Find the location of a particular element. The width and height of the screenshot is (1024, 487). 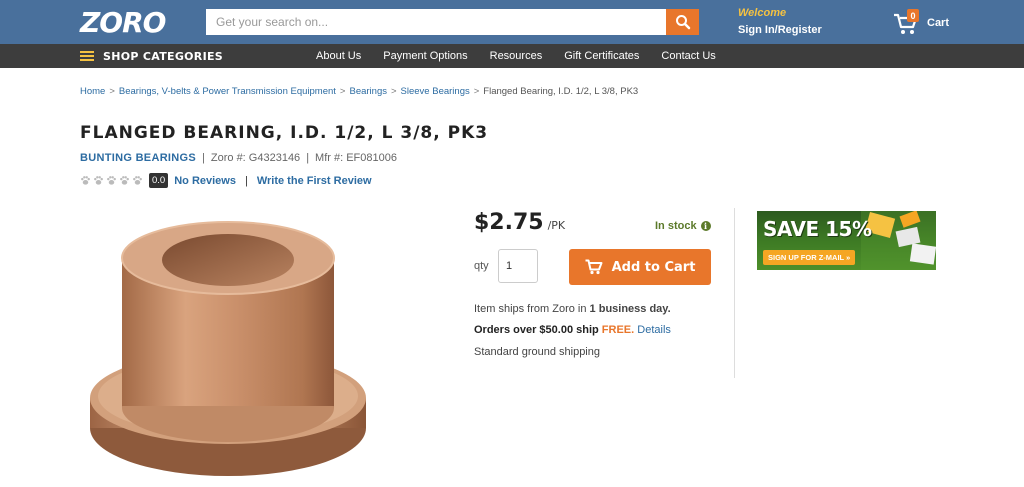

price-unit: /PK is located at coordinates (556, 225).